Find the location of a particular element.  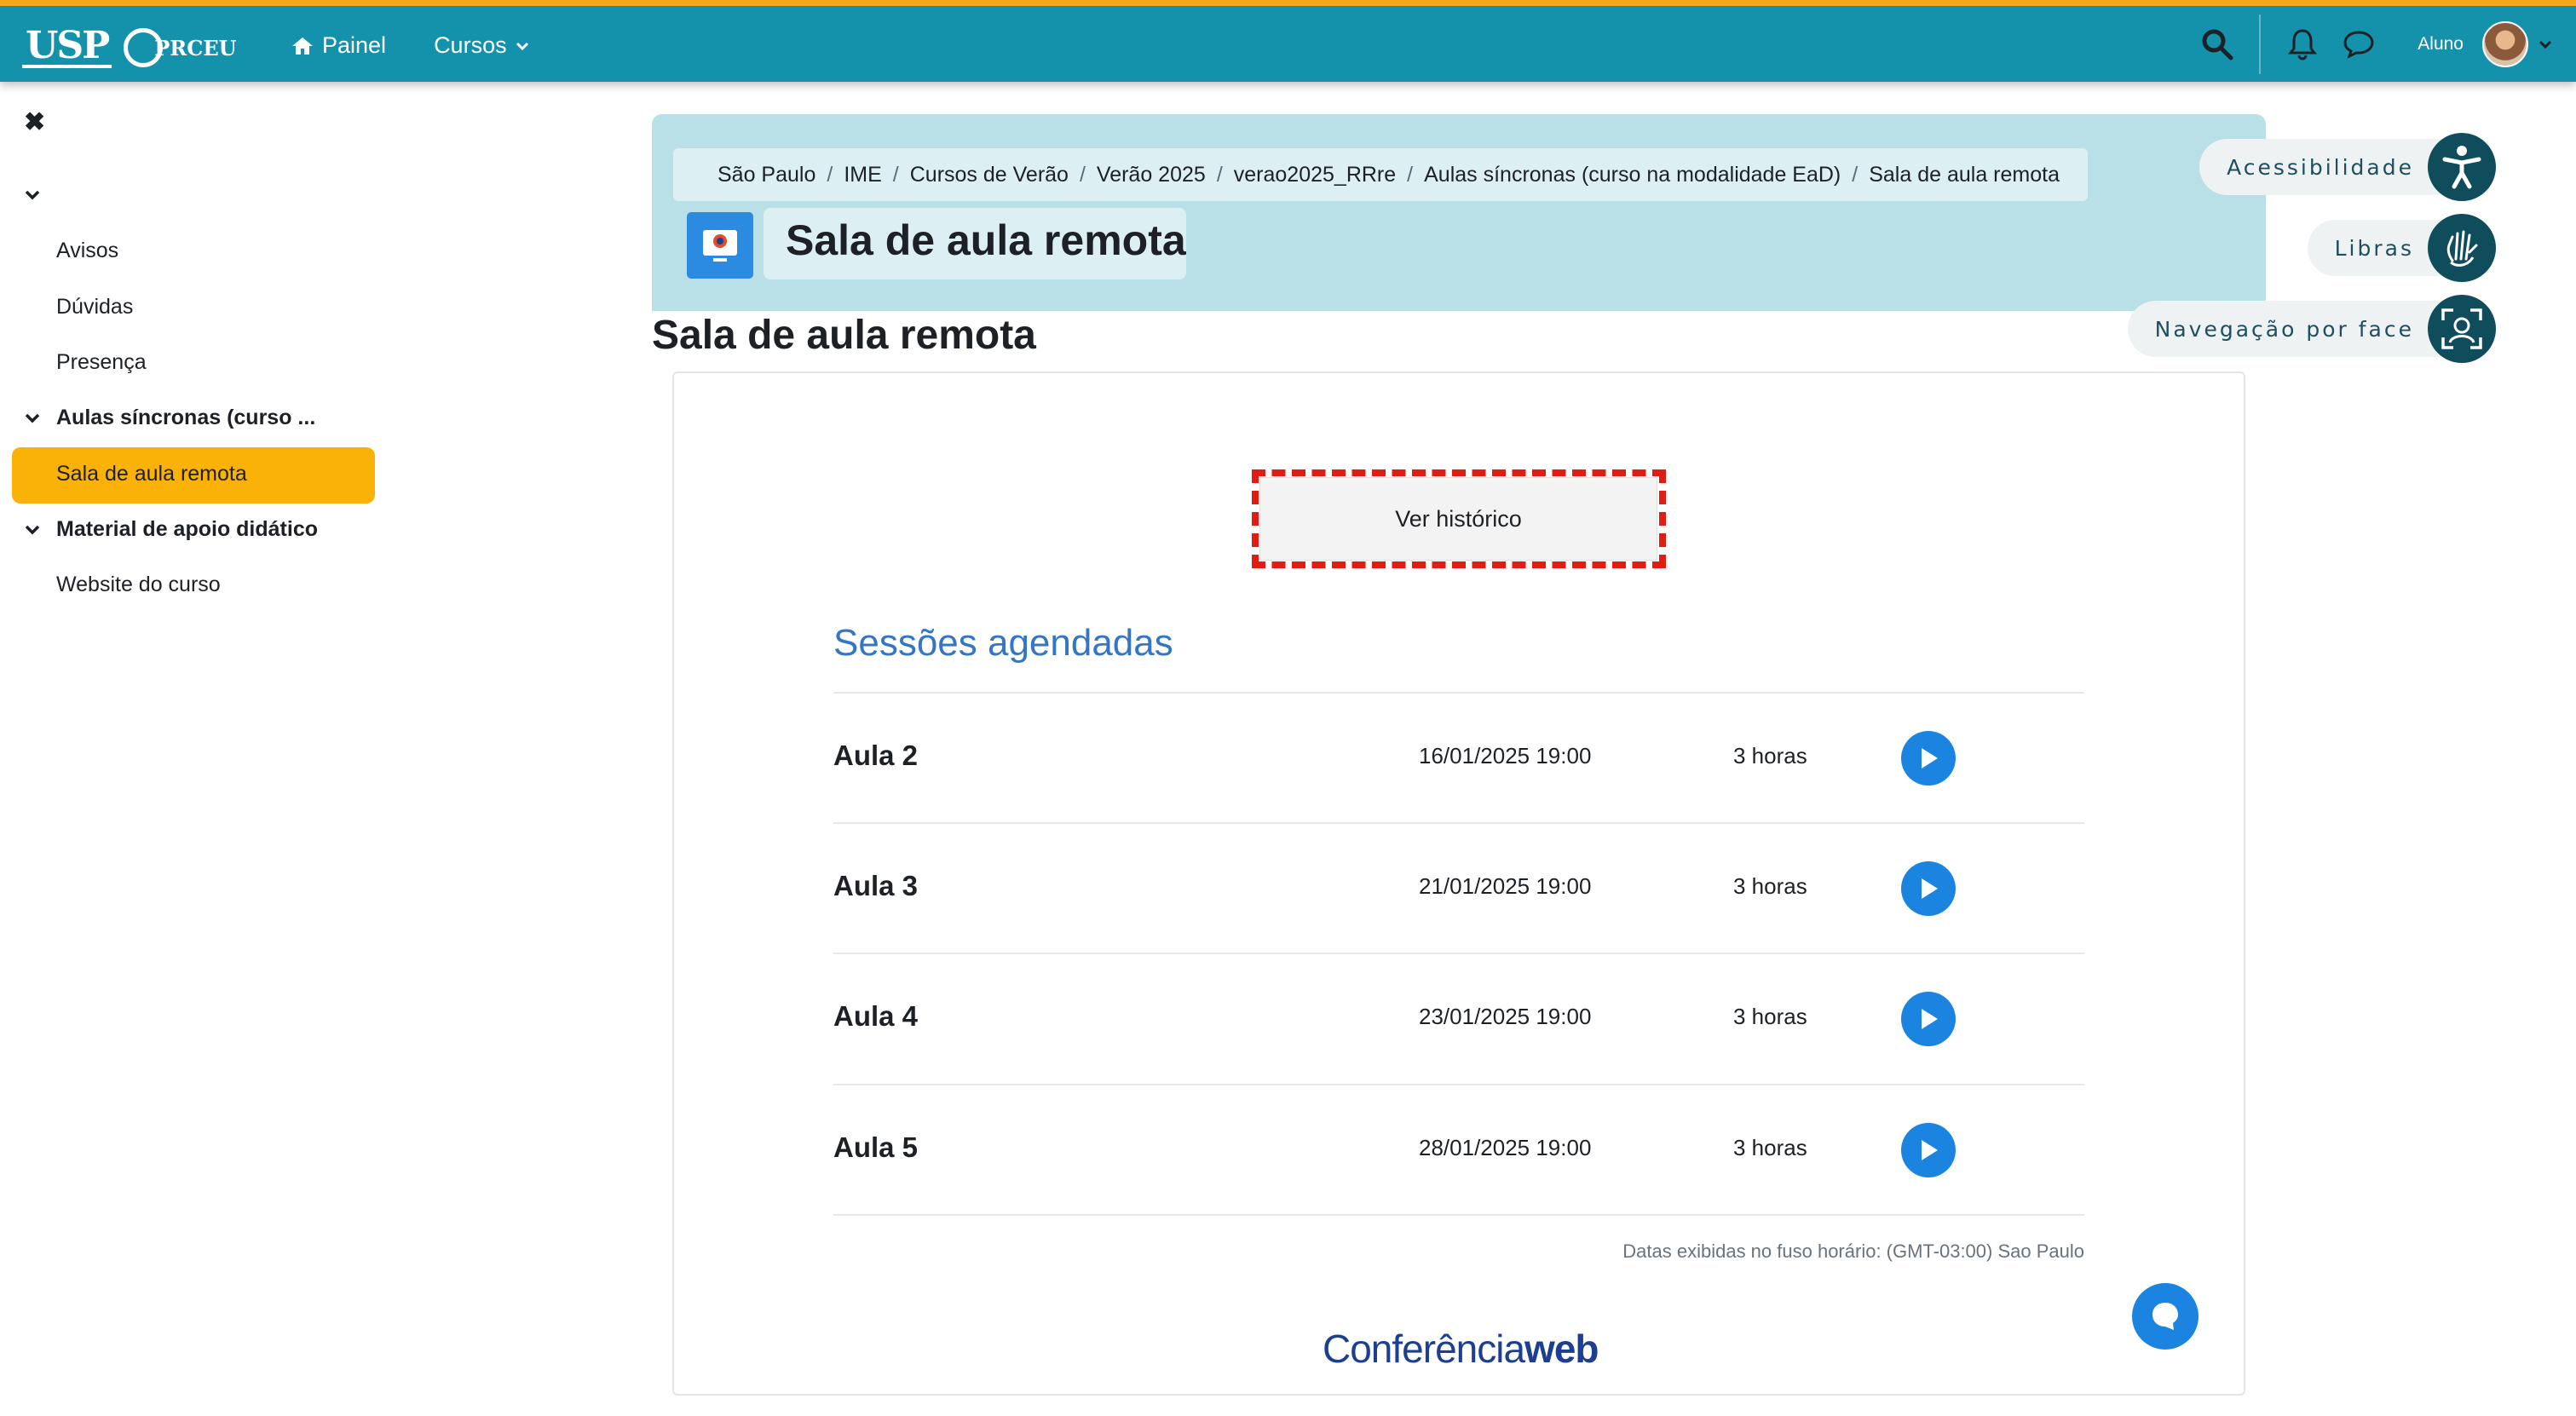

bell-icon is located at coordinates (2303, 44).